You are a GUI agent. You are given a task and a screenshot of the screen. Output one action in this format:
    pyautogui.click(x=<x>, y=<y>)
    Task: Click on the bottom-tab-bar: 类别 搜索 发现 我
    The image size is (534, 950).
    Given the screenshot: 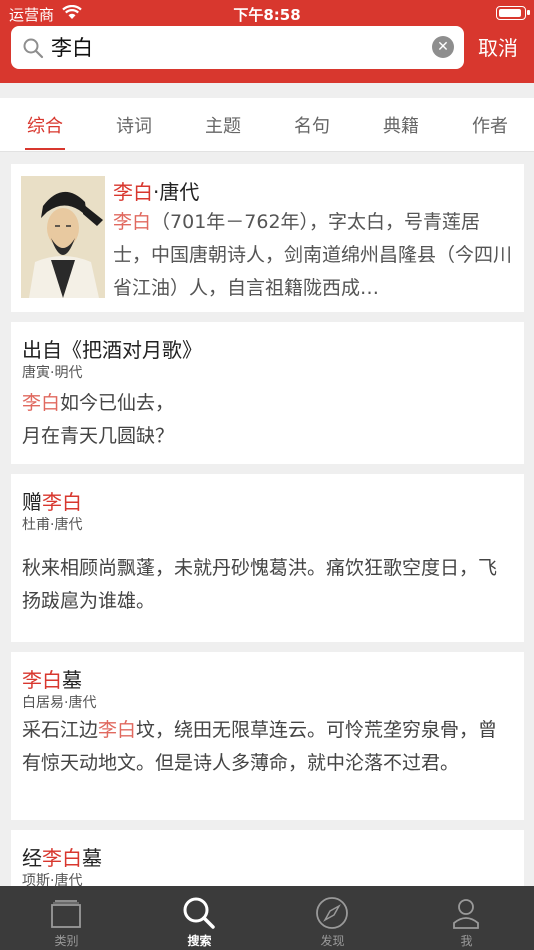 What is the action you would take?
    pyautogui.click(x=267, y=918)
    